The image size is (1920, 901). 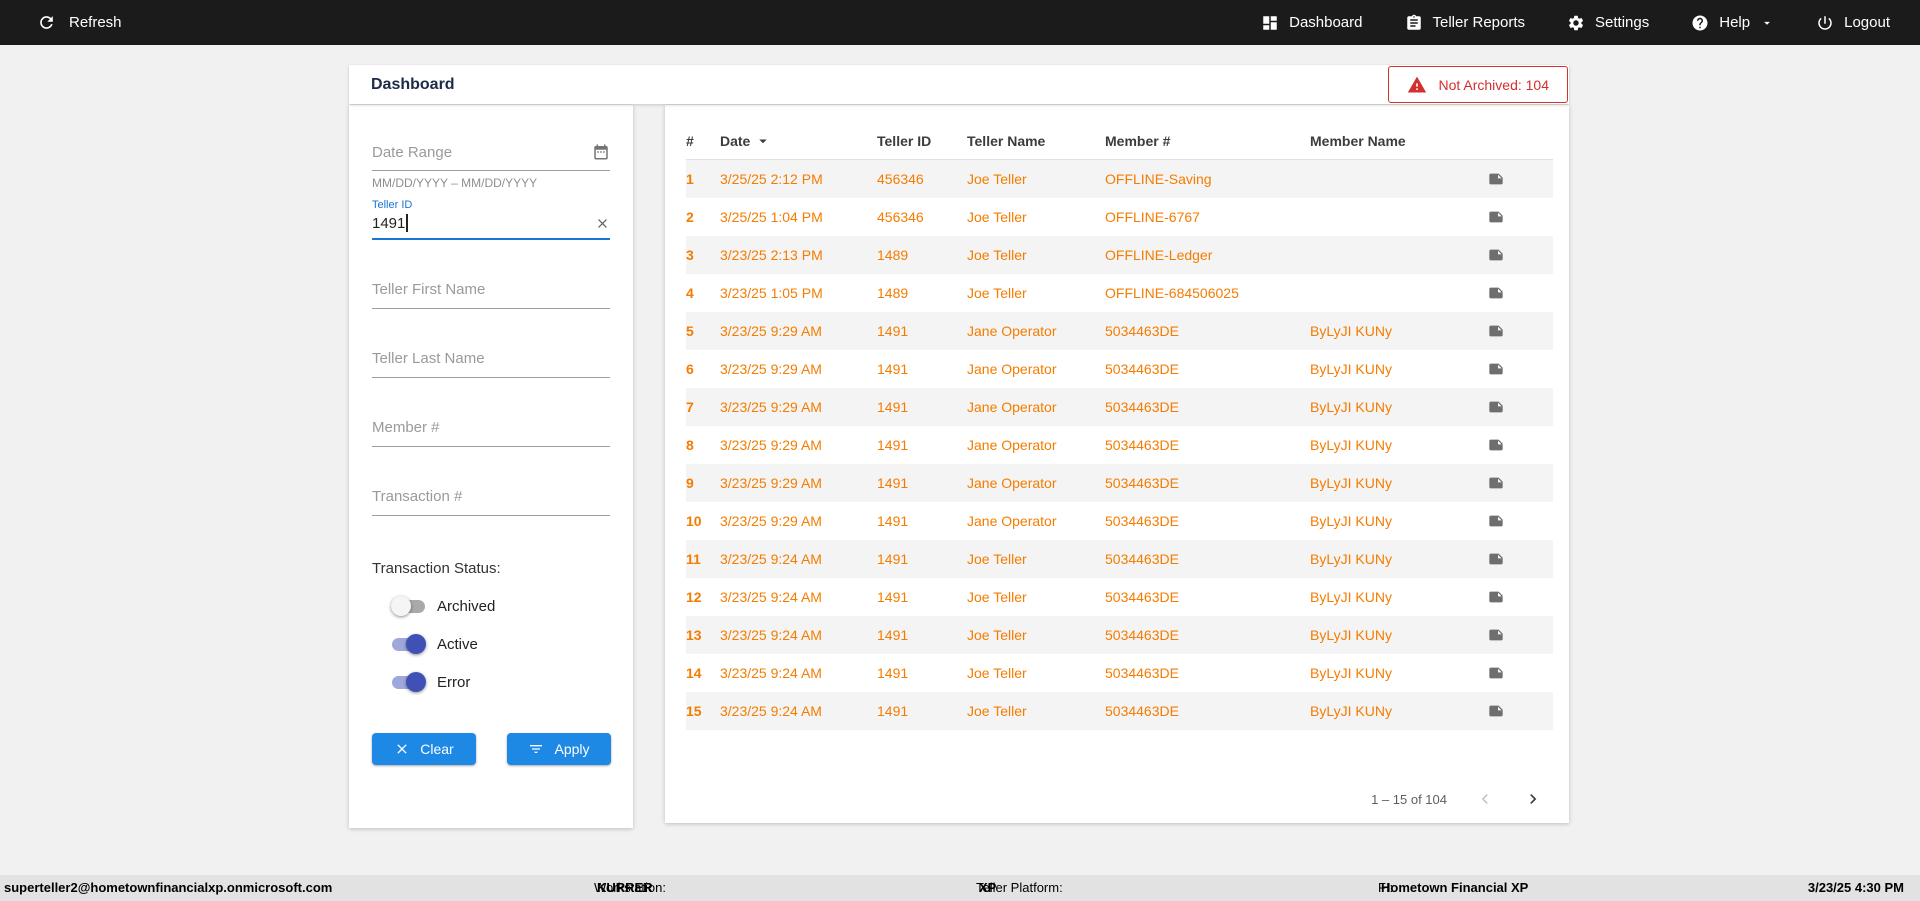 What do you see at coordinates (922, 141) in the screenshot?
I see `col-header-teller-id: Teller ID` at bounding box center [922, 141].